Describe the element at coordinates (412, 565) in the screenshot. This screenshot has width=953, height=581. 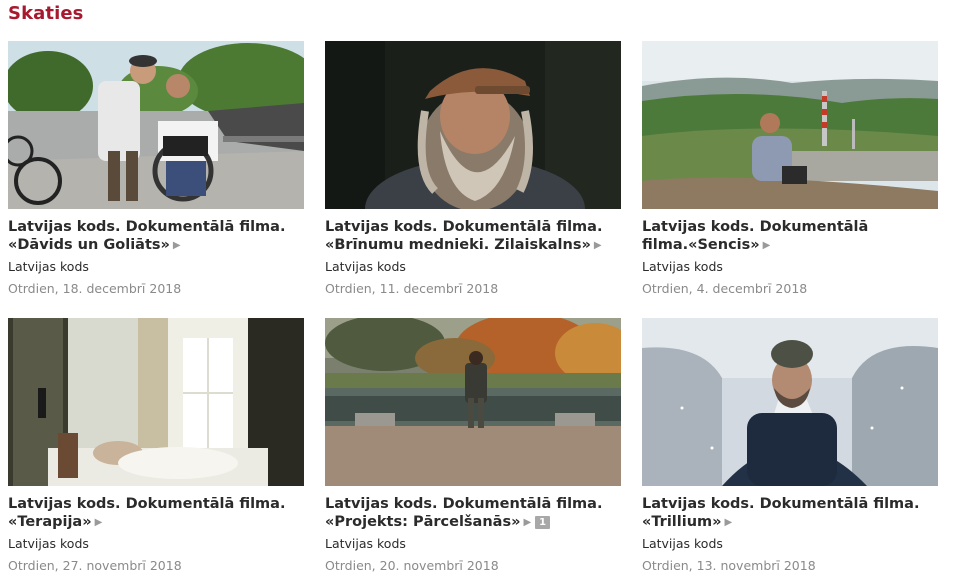
I see `video-date: Otrdien, 20. novembrī 2018` at that location.